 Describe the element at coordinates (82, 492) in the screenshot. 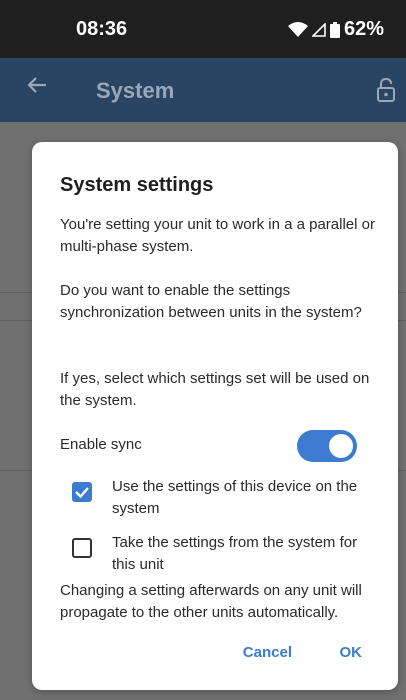

I see `checkbox-checked` at that location.